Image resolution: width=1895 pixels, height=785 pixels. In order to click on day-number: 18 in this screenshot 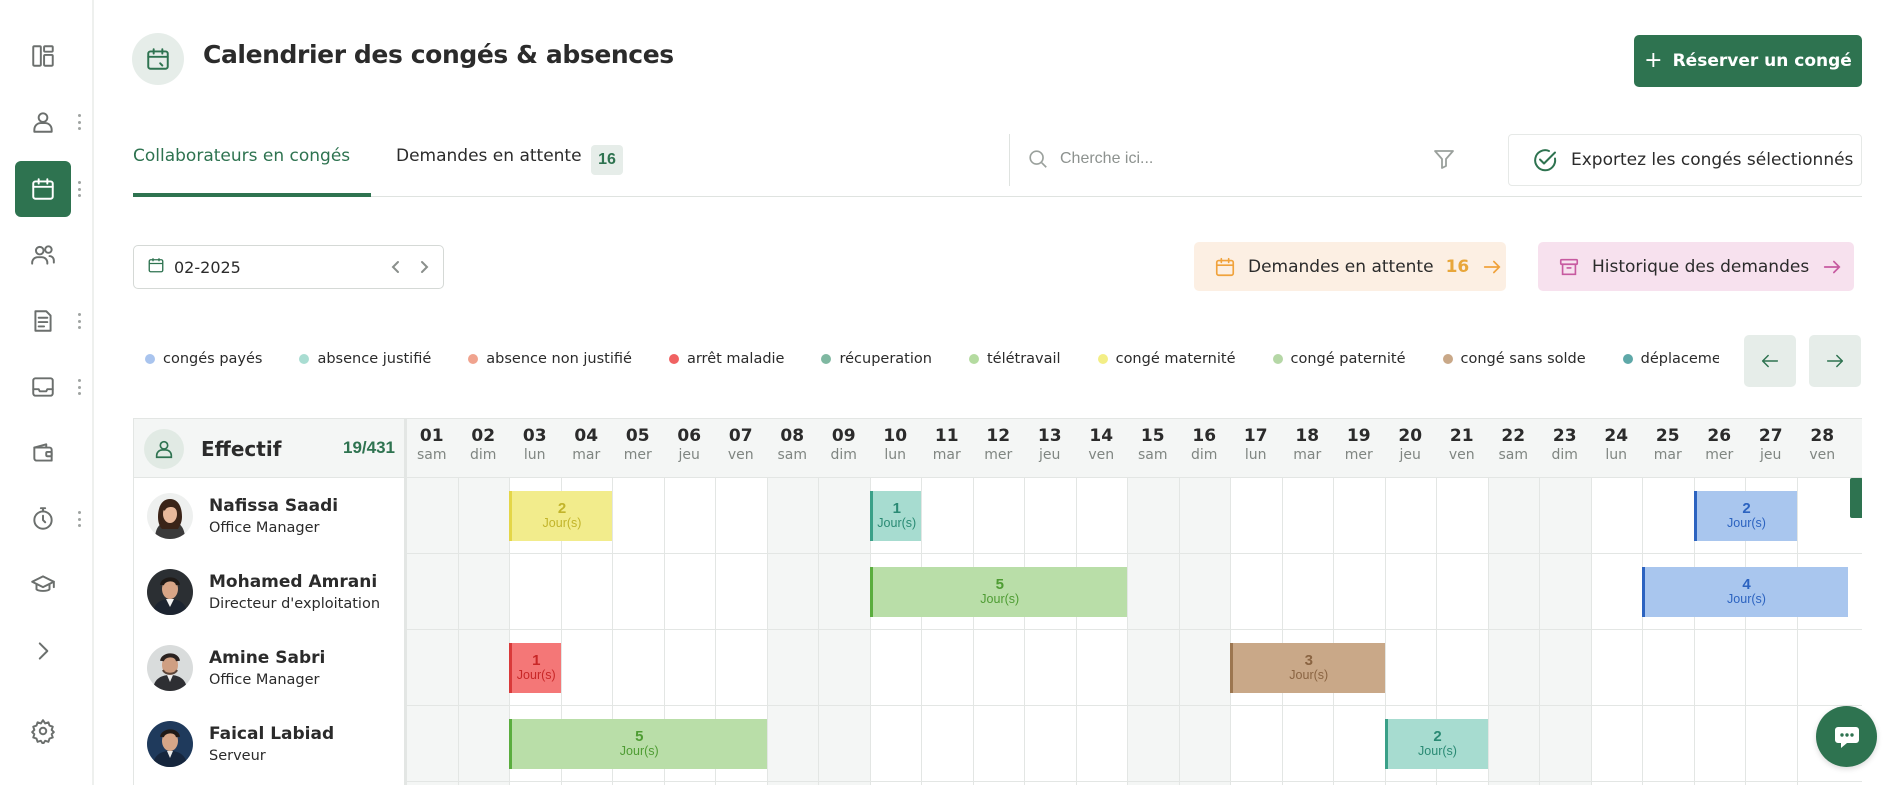, I will do `click(1307, 436)`.